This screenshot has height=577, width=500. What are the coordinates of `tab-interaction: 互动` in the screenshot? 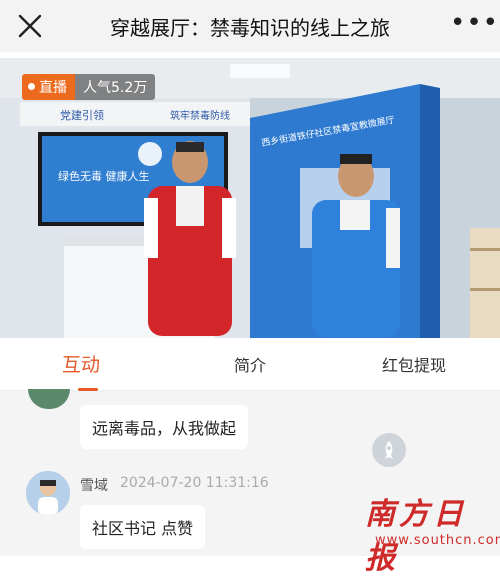 It's located at (81, 363).